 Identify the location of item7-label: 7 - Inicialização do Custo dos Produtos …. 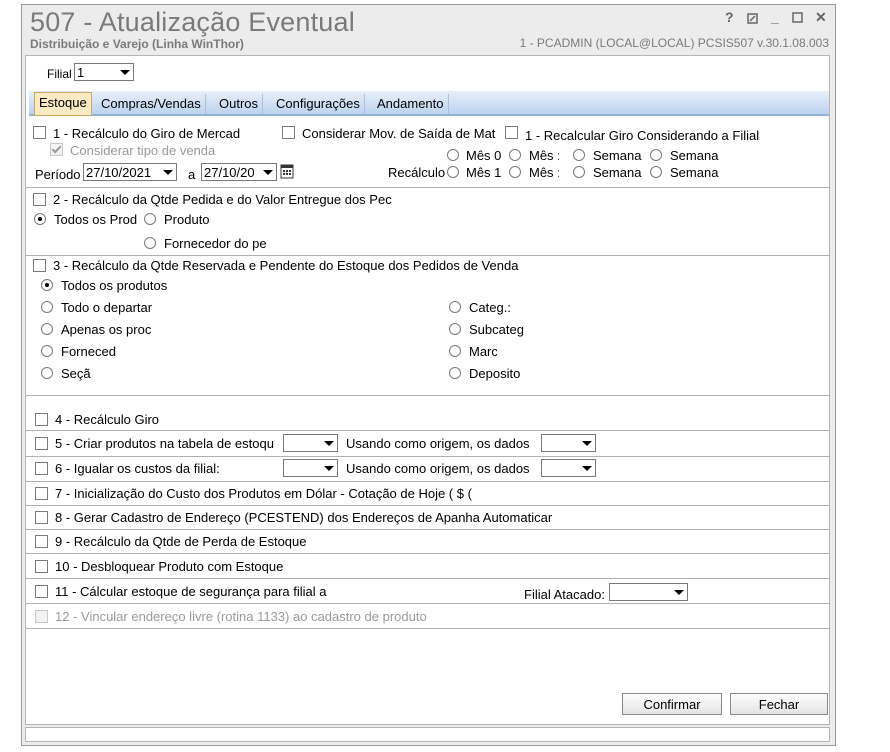
(263, 493).